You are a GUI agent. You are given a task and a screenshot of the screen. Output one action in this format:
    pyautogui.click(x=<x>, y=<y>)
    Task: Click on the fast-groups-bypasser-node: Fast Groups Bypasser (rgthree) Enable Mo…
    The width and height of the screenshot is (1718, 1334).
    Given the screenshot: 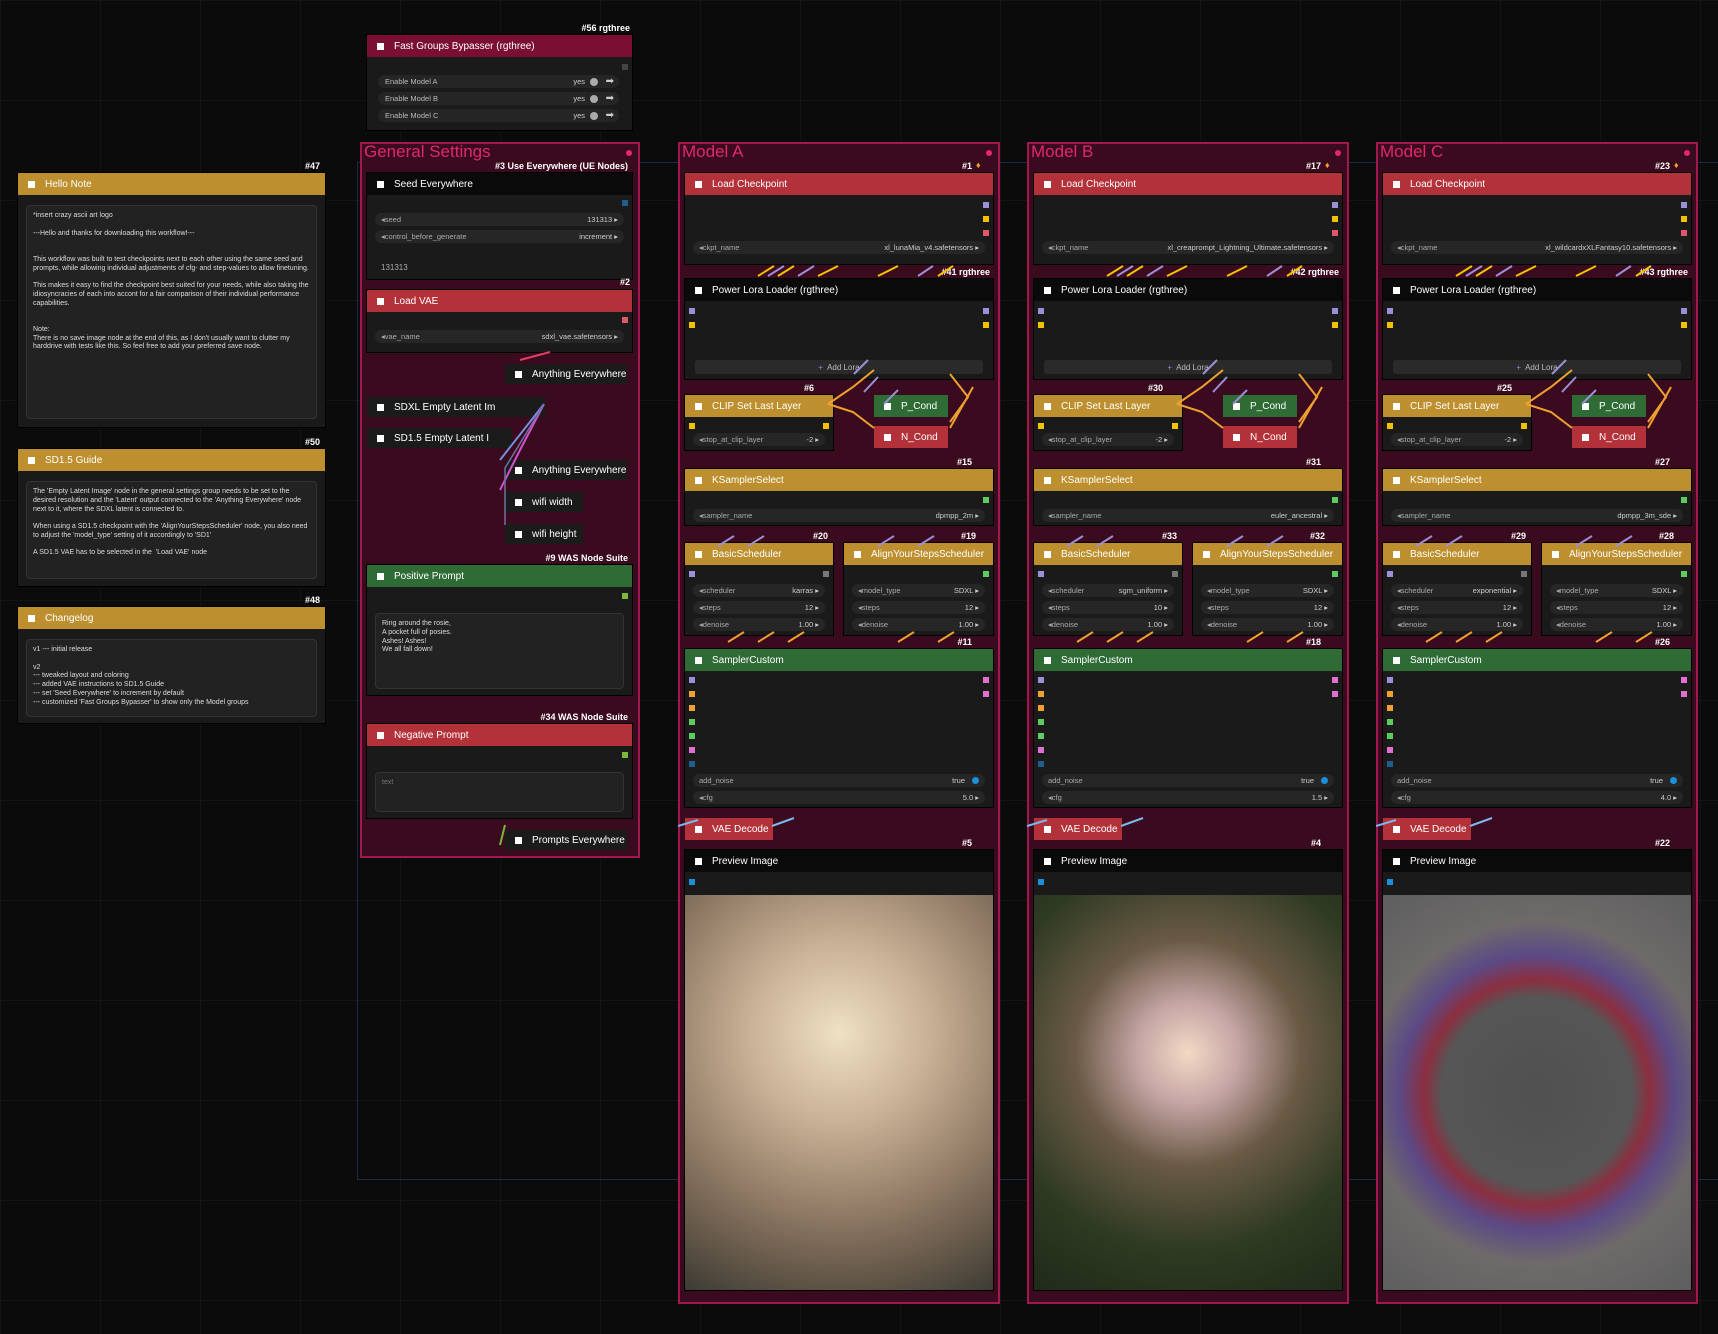 What is the action you would take?
    pyautogui.click(x=499, y=82)
    